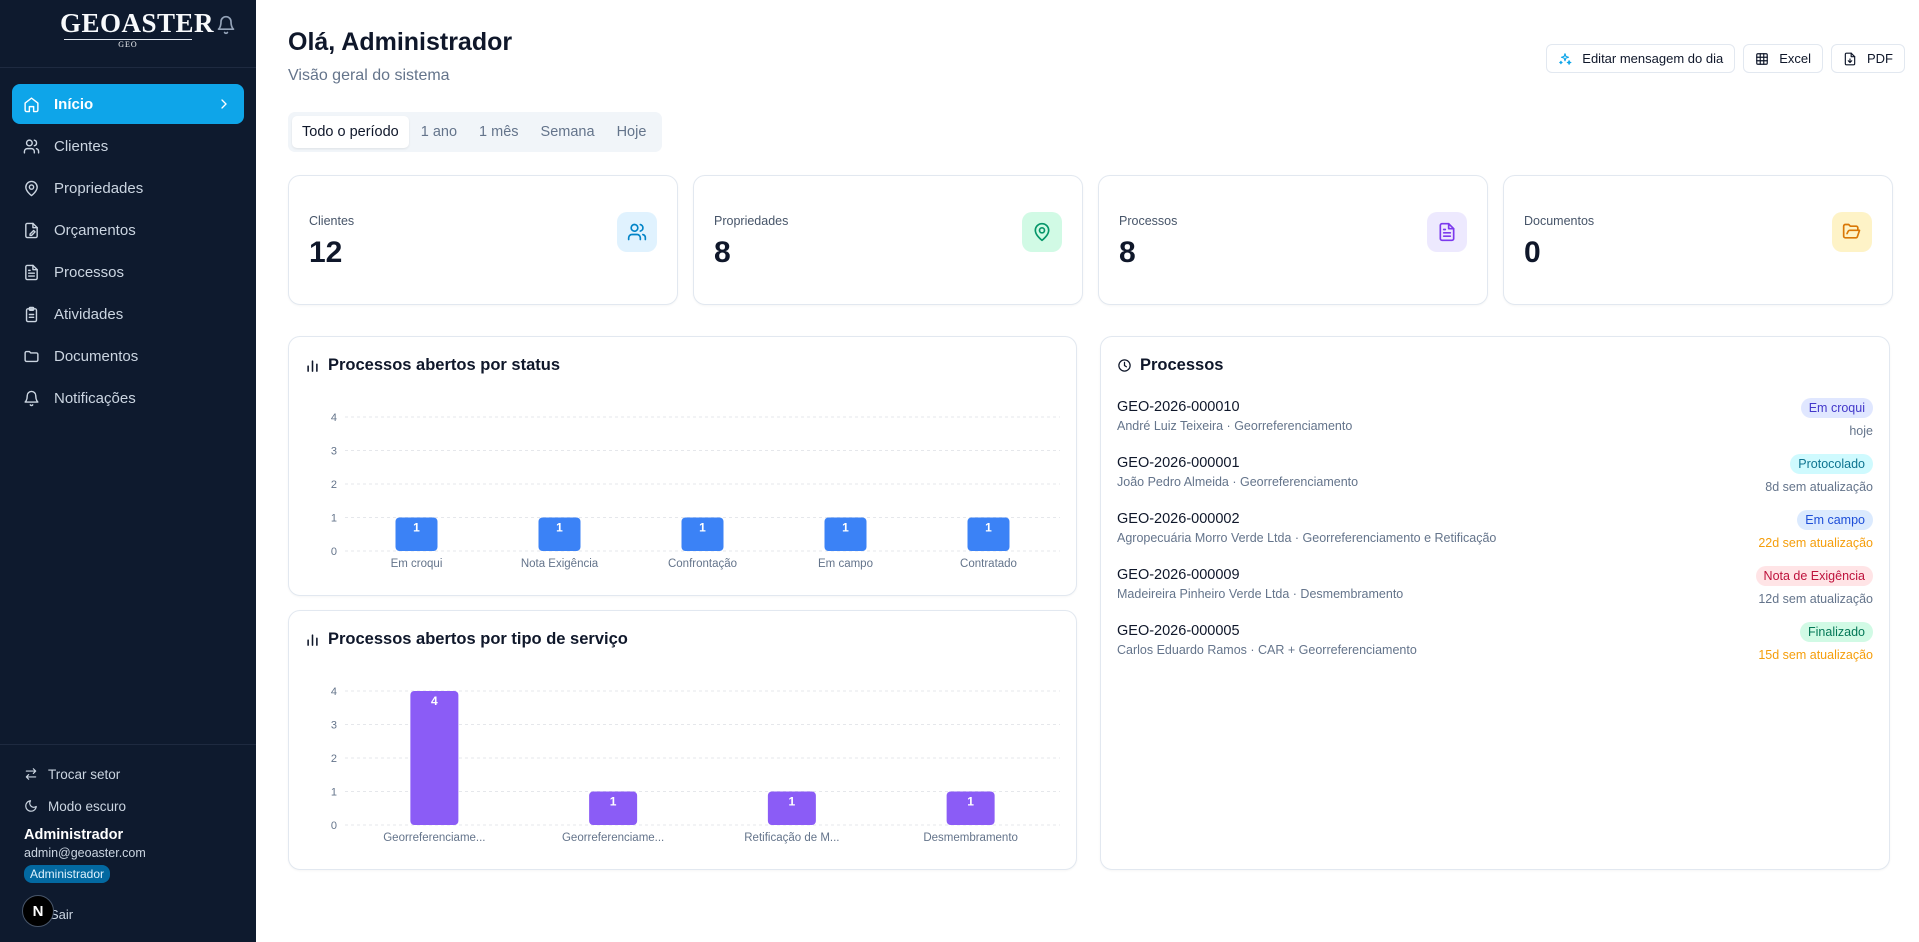 This screenshot has height=942, width=1919. Describe the element at coordinates (226, 25) in the screenshot. I see `notifications-bell-icon` at that location.